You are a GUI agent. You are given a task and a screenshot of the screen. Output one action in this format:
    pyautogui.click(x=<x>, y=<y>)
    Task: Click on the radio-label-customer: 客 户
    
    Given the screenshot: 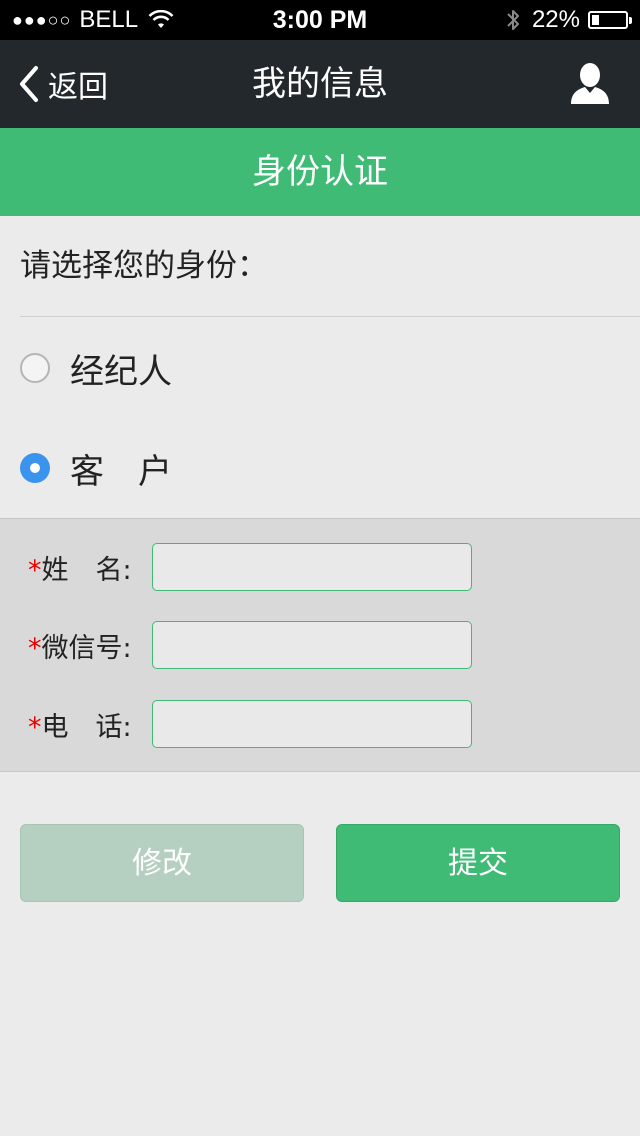 What is the action you would take?
    pyautogui.click(x=121, y=471)
    